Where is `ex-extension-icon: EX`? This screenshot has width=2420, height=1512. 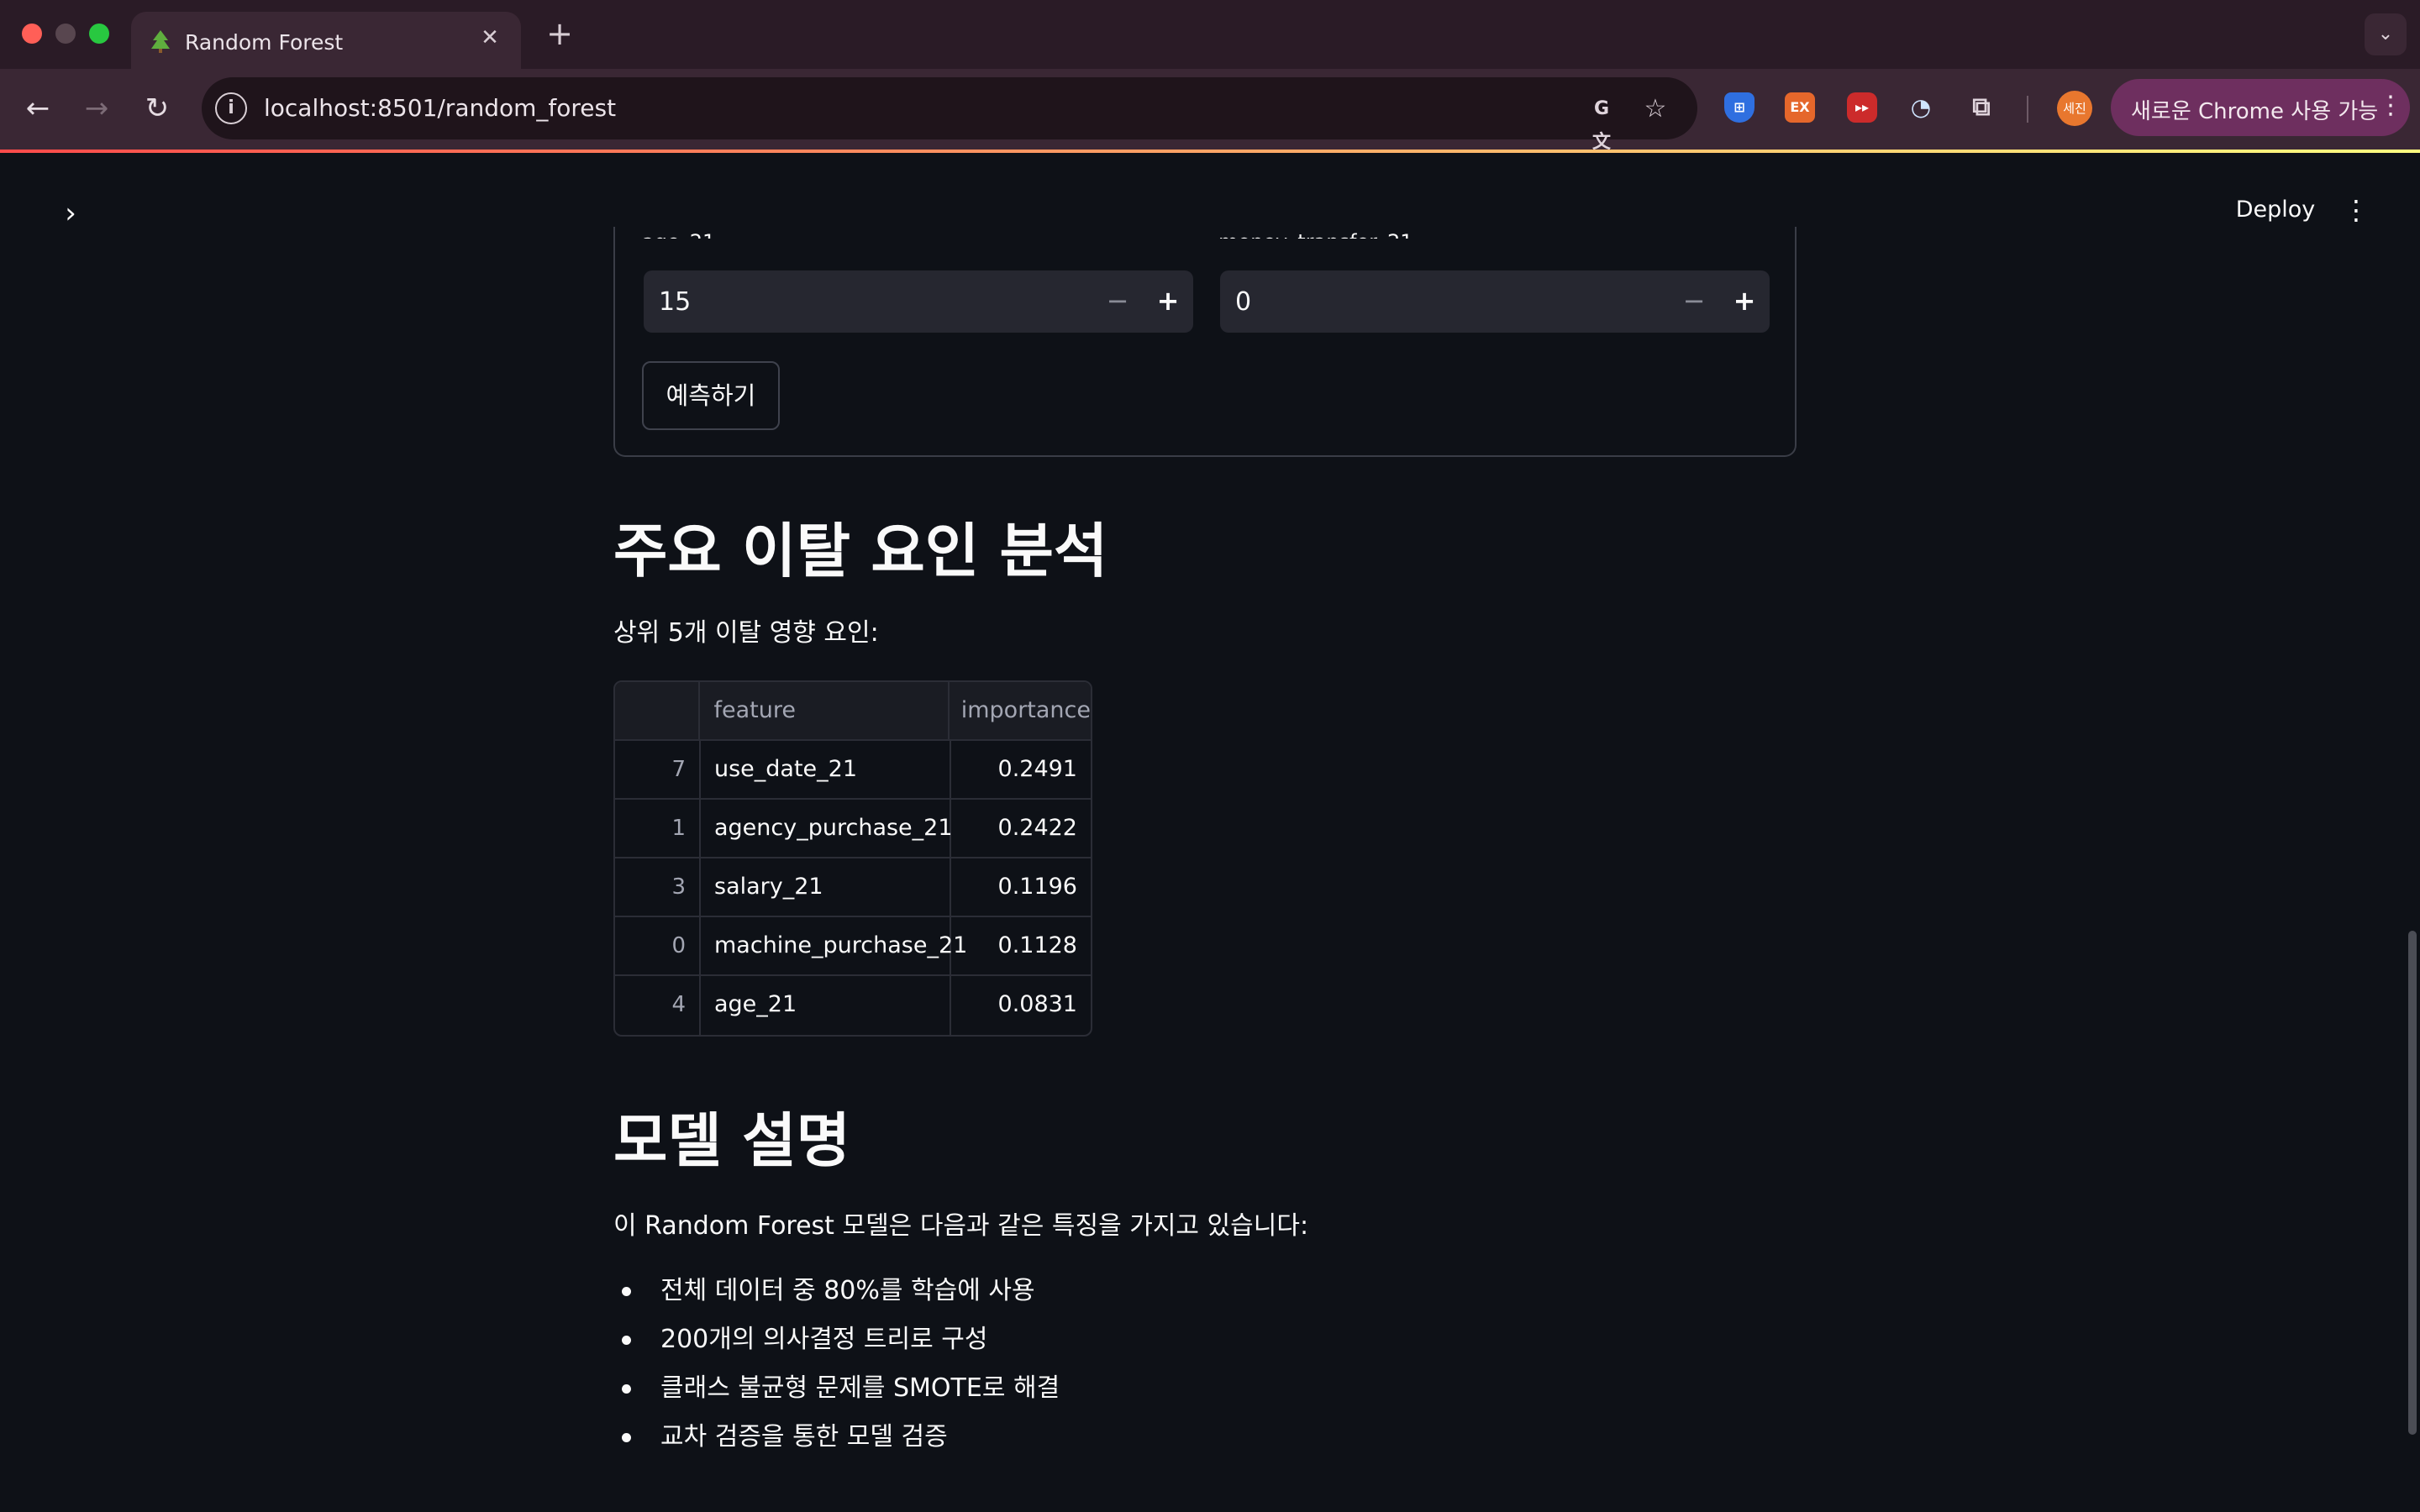 ex-extension-icon: EX is located at coordinates (1800, 107).